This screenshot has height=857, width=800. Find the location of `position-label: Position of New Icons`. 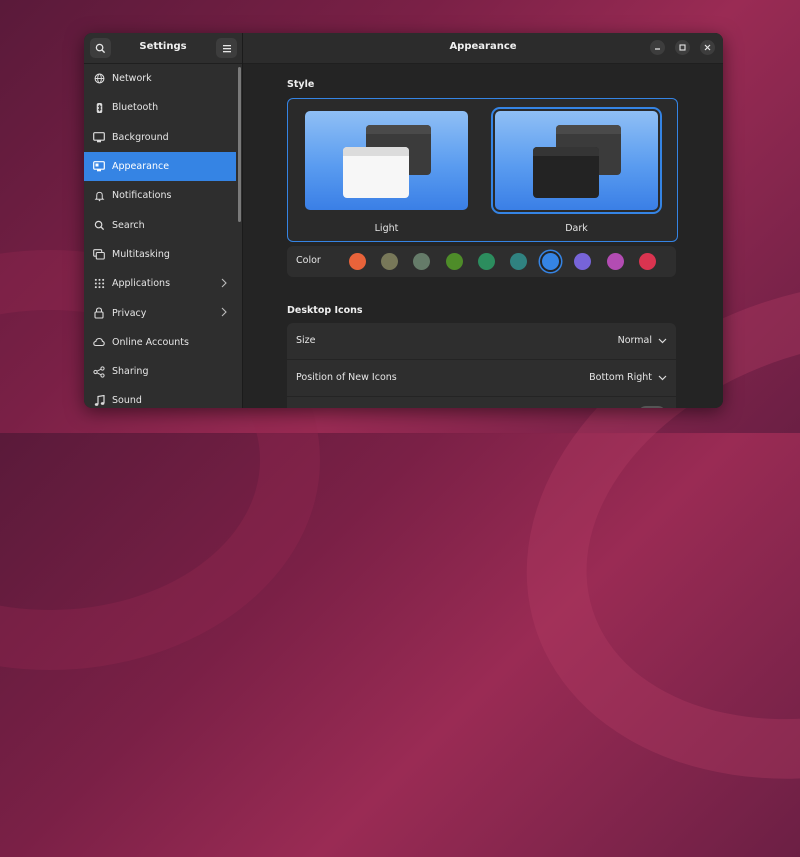

position-label: Position of New Icons is located at coordinates (346, 377).